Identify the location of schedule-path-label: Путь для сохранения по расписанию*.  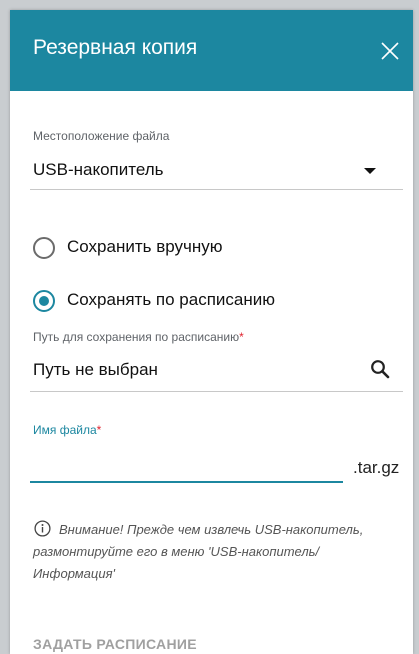
(138, 337).